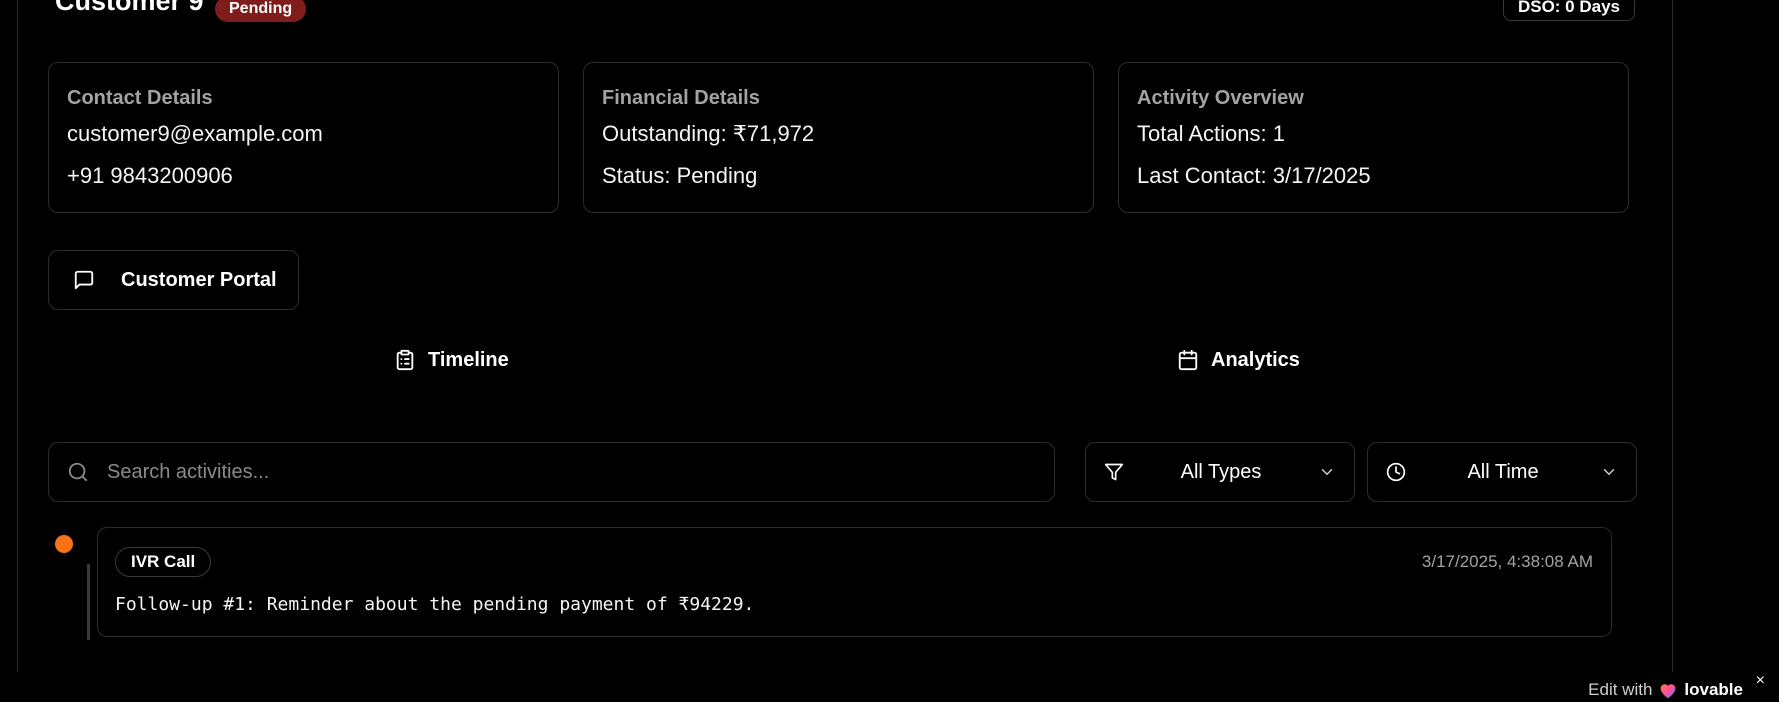  What do you see at coordinates (1254, 175) in the screenshot?
I see `last-contact: Last Contact: 3/17/2025` at bounding box center [1254, 175].